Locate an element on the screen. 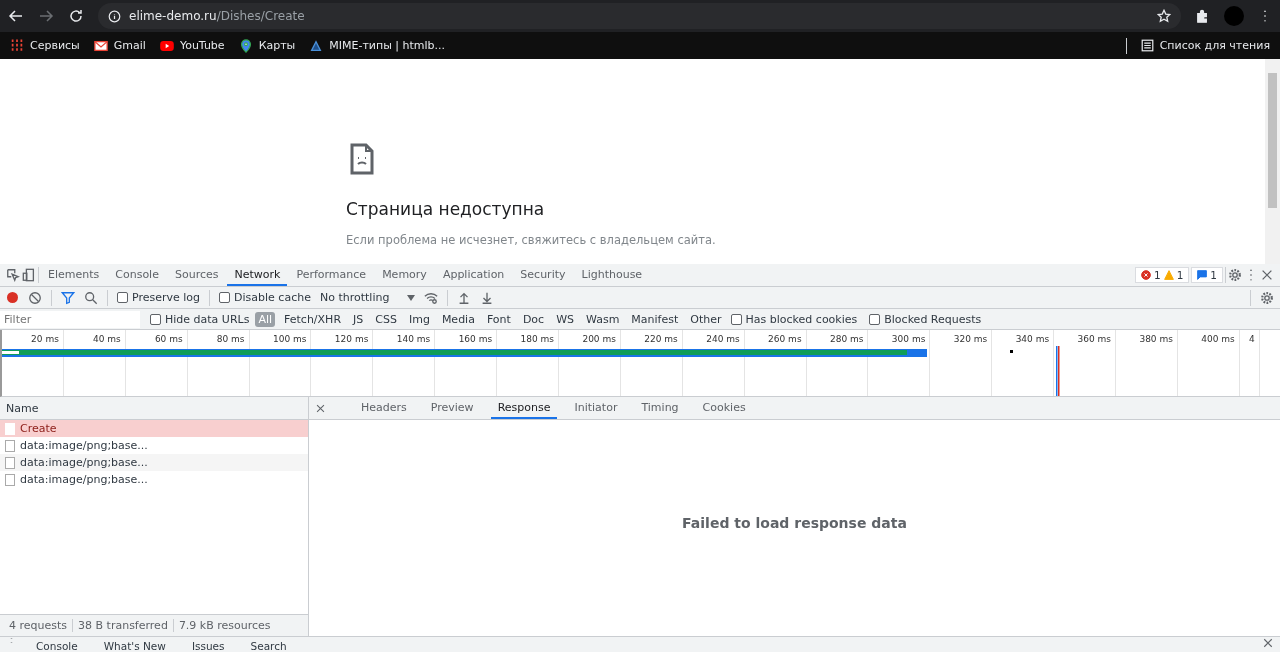 This screenshot has height=652, width=1280. drawer-tab: Search is located at coordinates (268, 644).